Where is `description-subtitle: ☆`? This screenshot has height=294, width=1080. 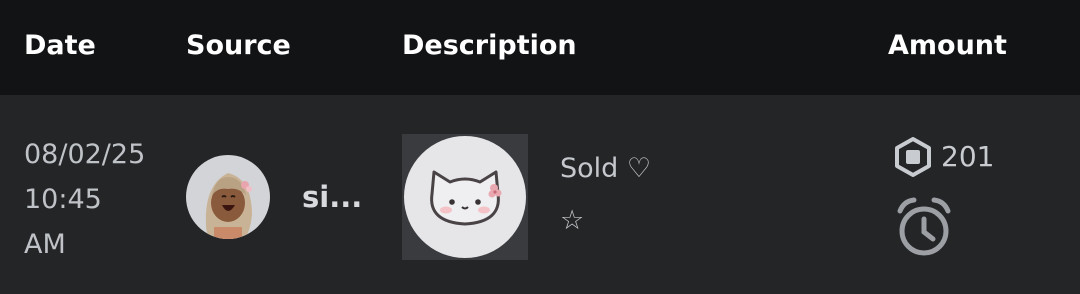
description-subtitle: ☆ is located at coordinates (572, 220).